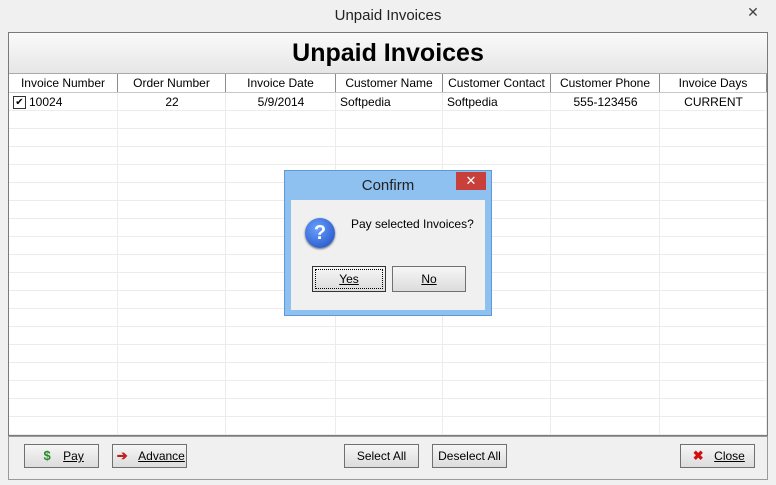 The height and width of the screenshot is (485, 776). What do you see at coordinates (753, 12) in the screenshot?
I see `window-close-button: ✕` at bounding box center [753, 12].